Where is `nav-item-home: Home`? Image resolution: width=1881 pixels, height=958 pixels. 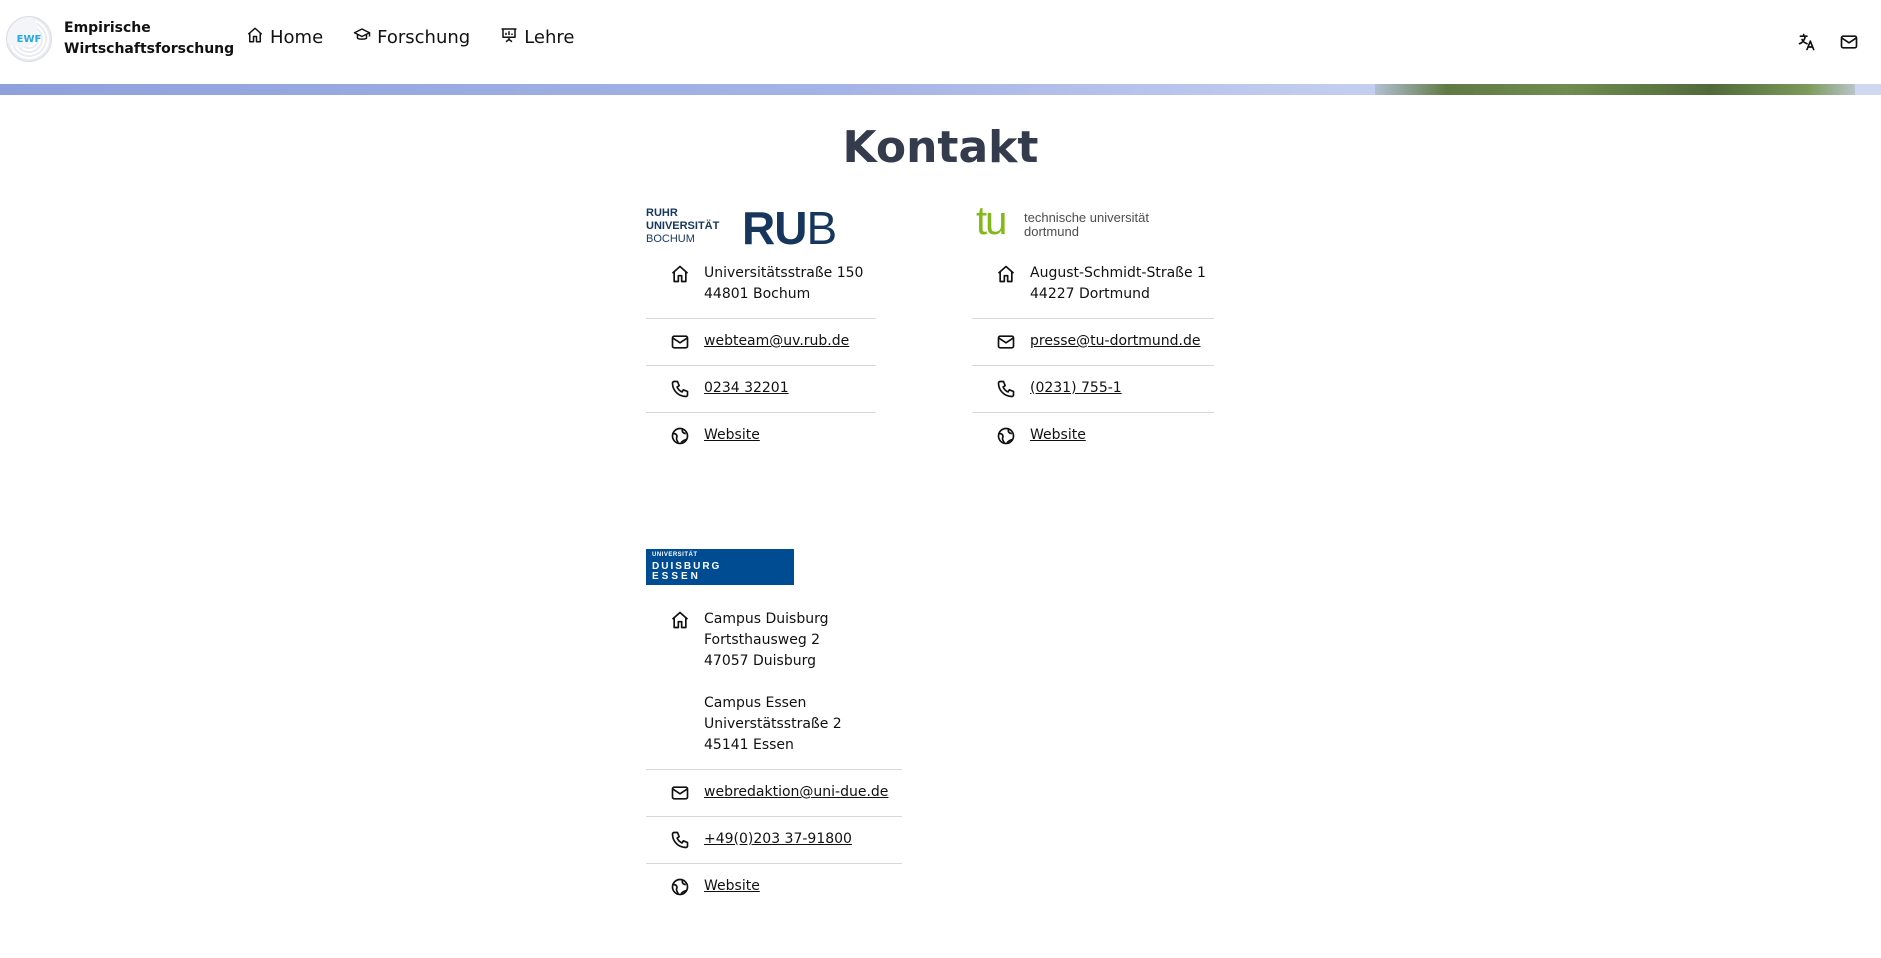
nav-item-home: Home is located at coordinates (284, 37).